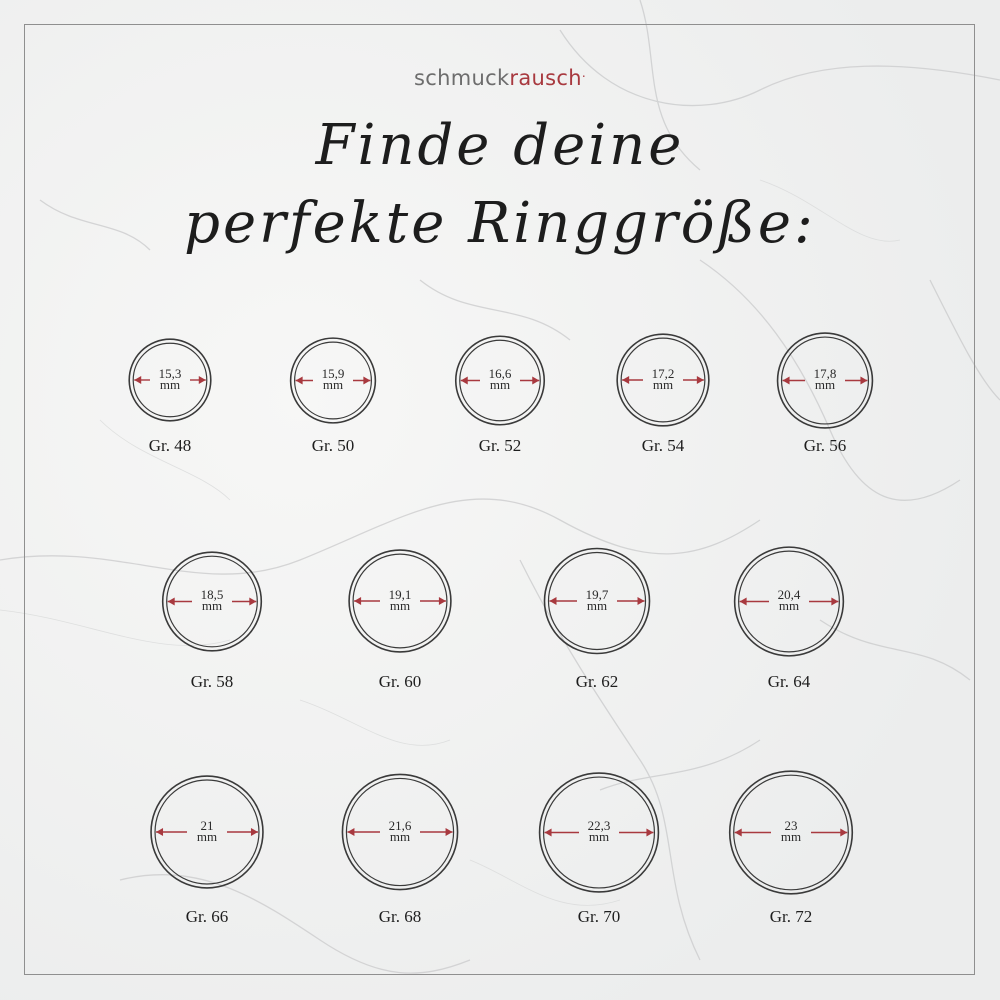 The width and height of the screenshot is (1000, 1000). I want to click on ring-diameter-text: 22,3 mm, so click(599, 831).